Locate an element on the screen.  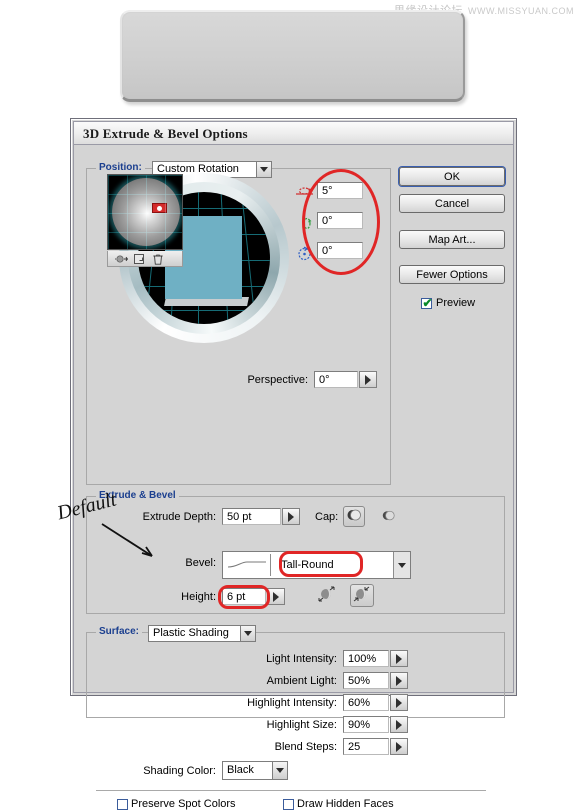
light-intensity-value: 100% is located at coordinates (362, 659).